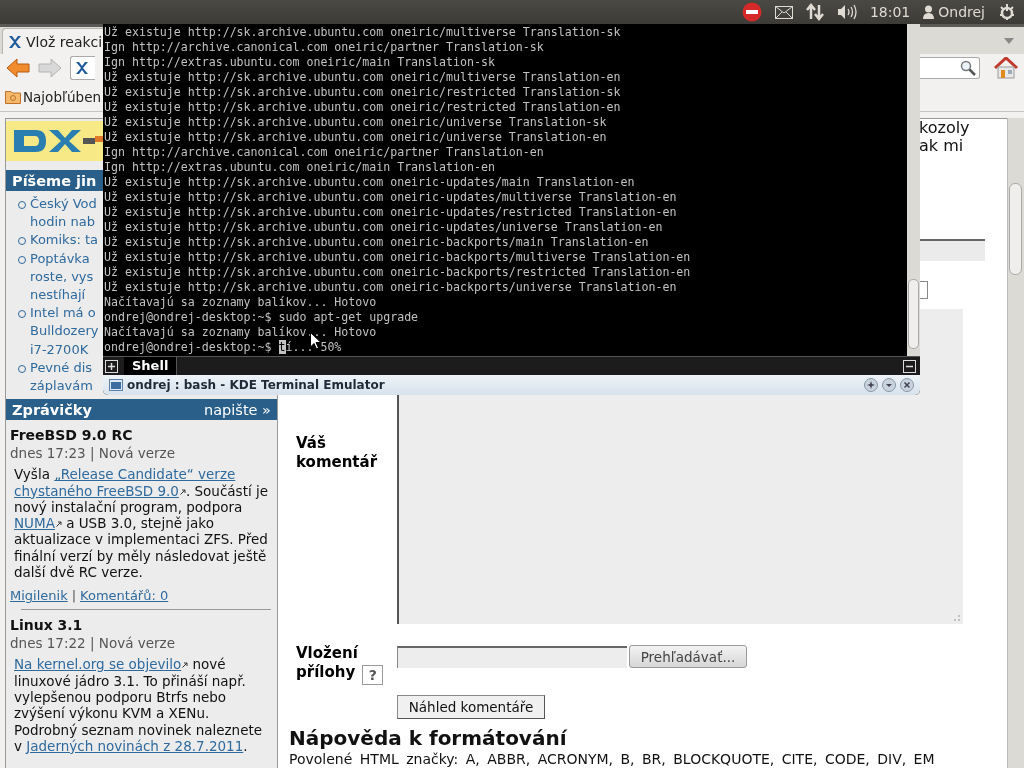  Describe the element at coordinates (262, 317) in the screenshot. I see `terminal-line: ondrej@ondrej-desktop:~$ sudo apt-get upgrade` at that location.